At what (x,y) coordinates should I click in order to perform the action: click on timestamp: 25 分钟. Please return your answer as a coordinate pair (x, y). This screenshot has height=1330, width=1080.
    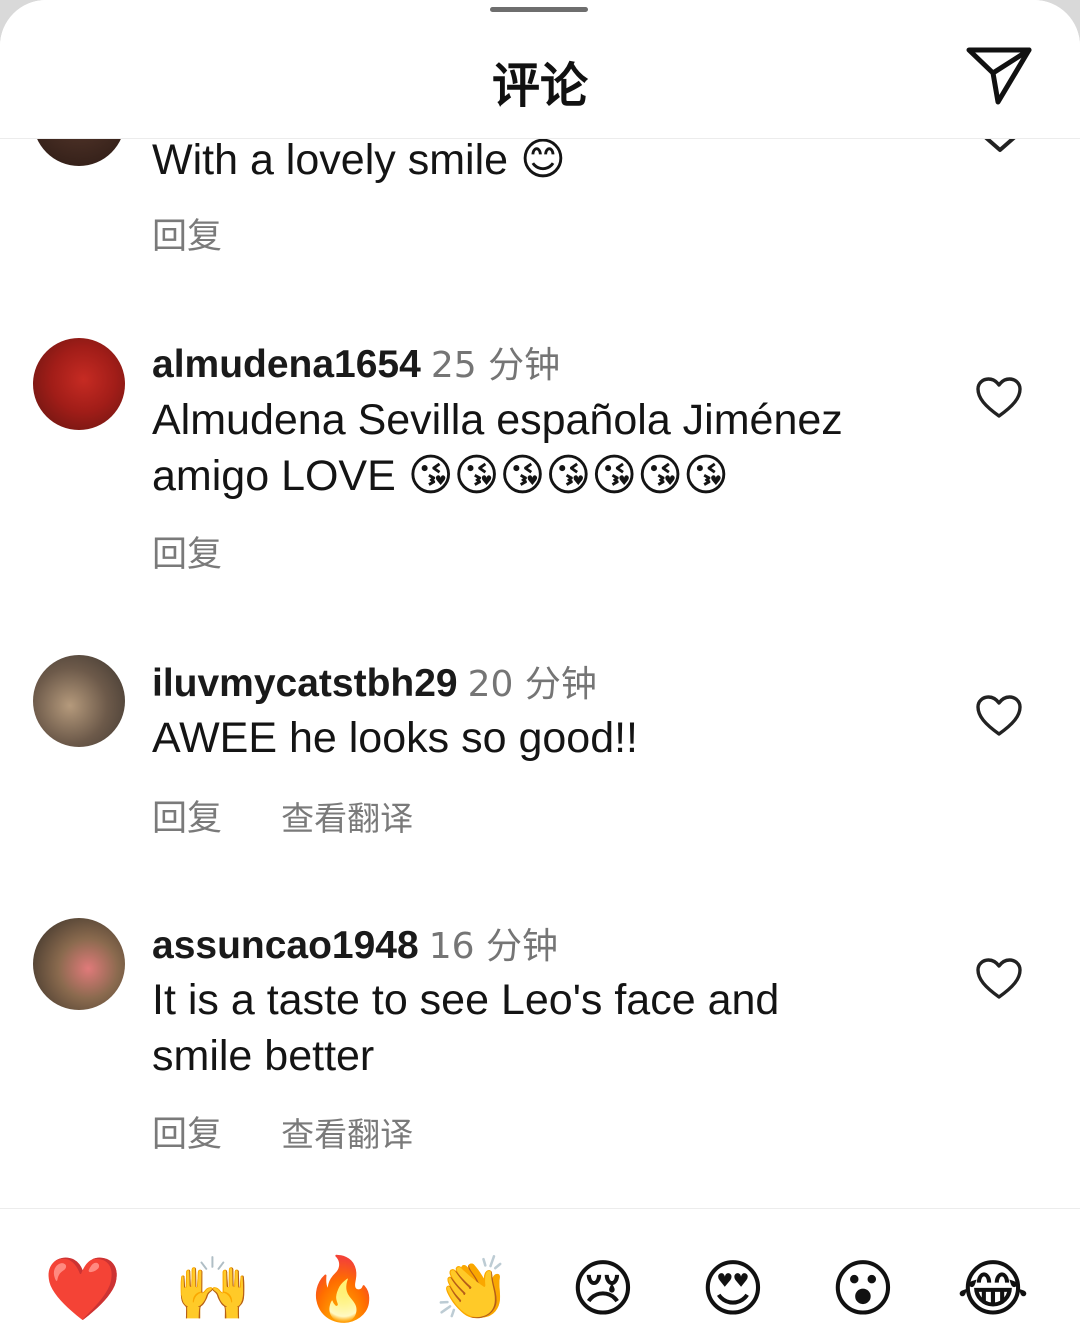
    Looking at the image, I should click on (495, 365).